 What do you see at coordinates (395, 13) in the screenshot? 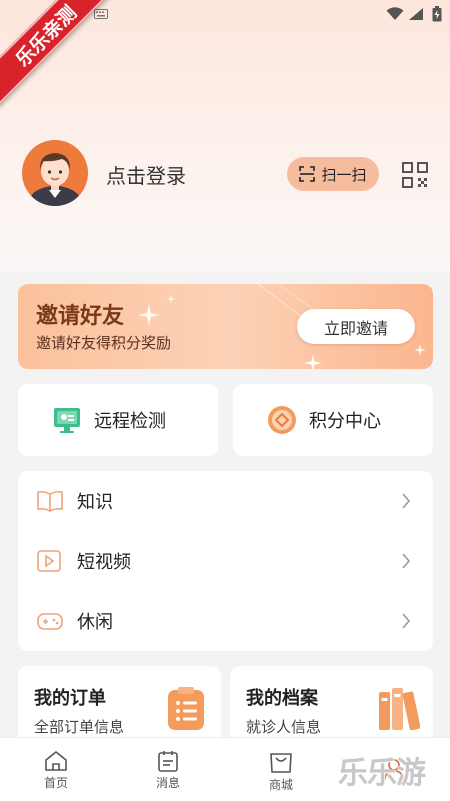
I see `wifi-icon` at bounding box center [395, 13].